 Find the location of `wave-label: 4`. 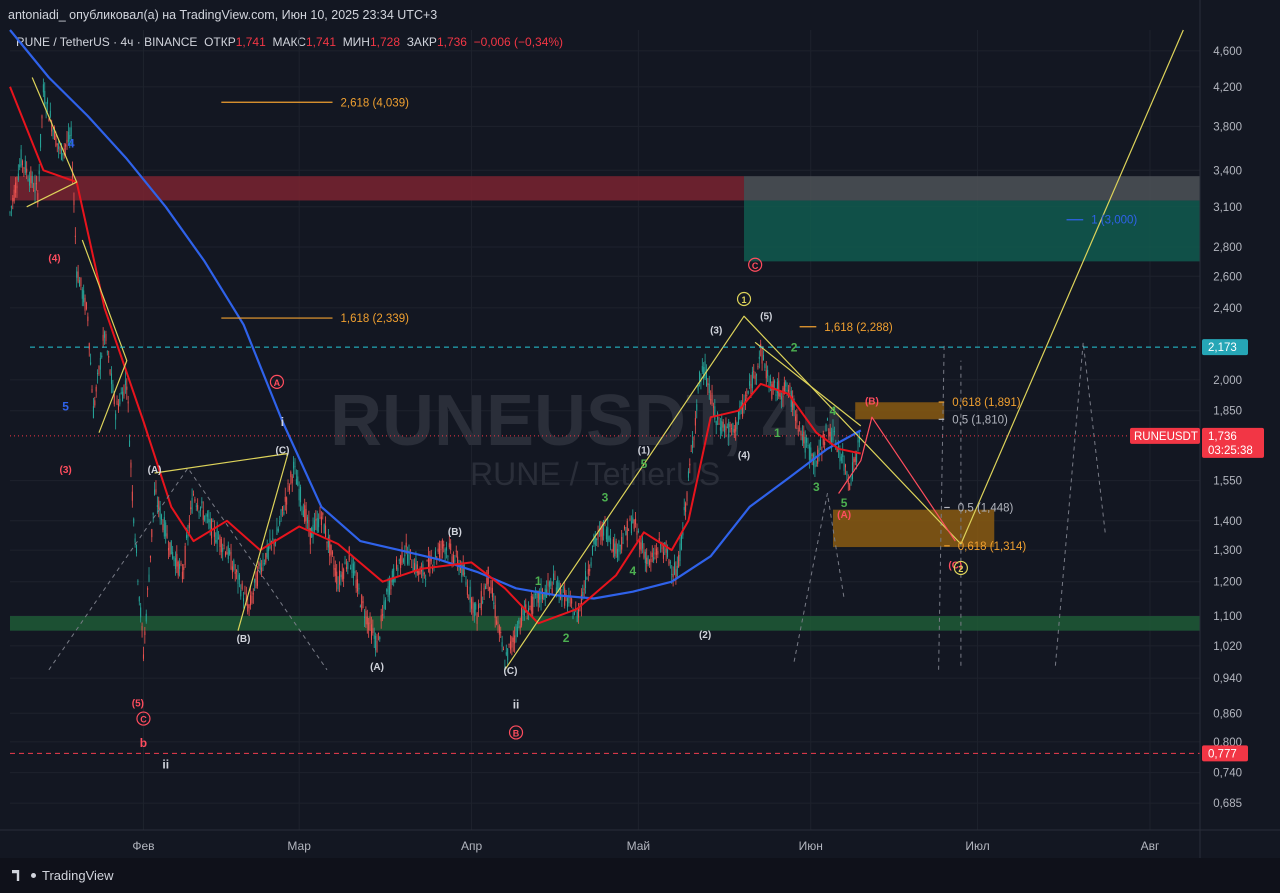

wave-label: 4 is located at coordinates (833, 411).